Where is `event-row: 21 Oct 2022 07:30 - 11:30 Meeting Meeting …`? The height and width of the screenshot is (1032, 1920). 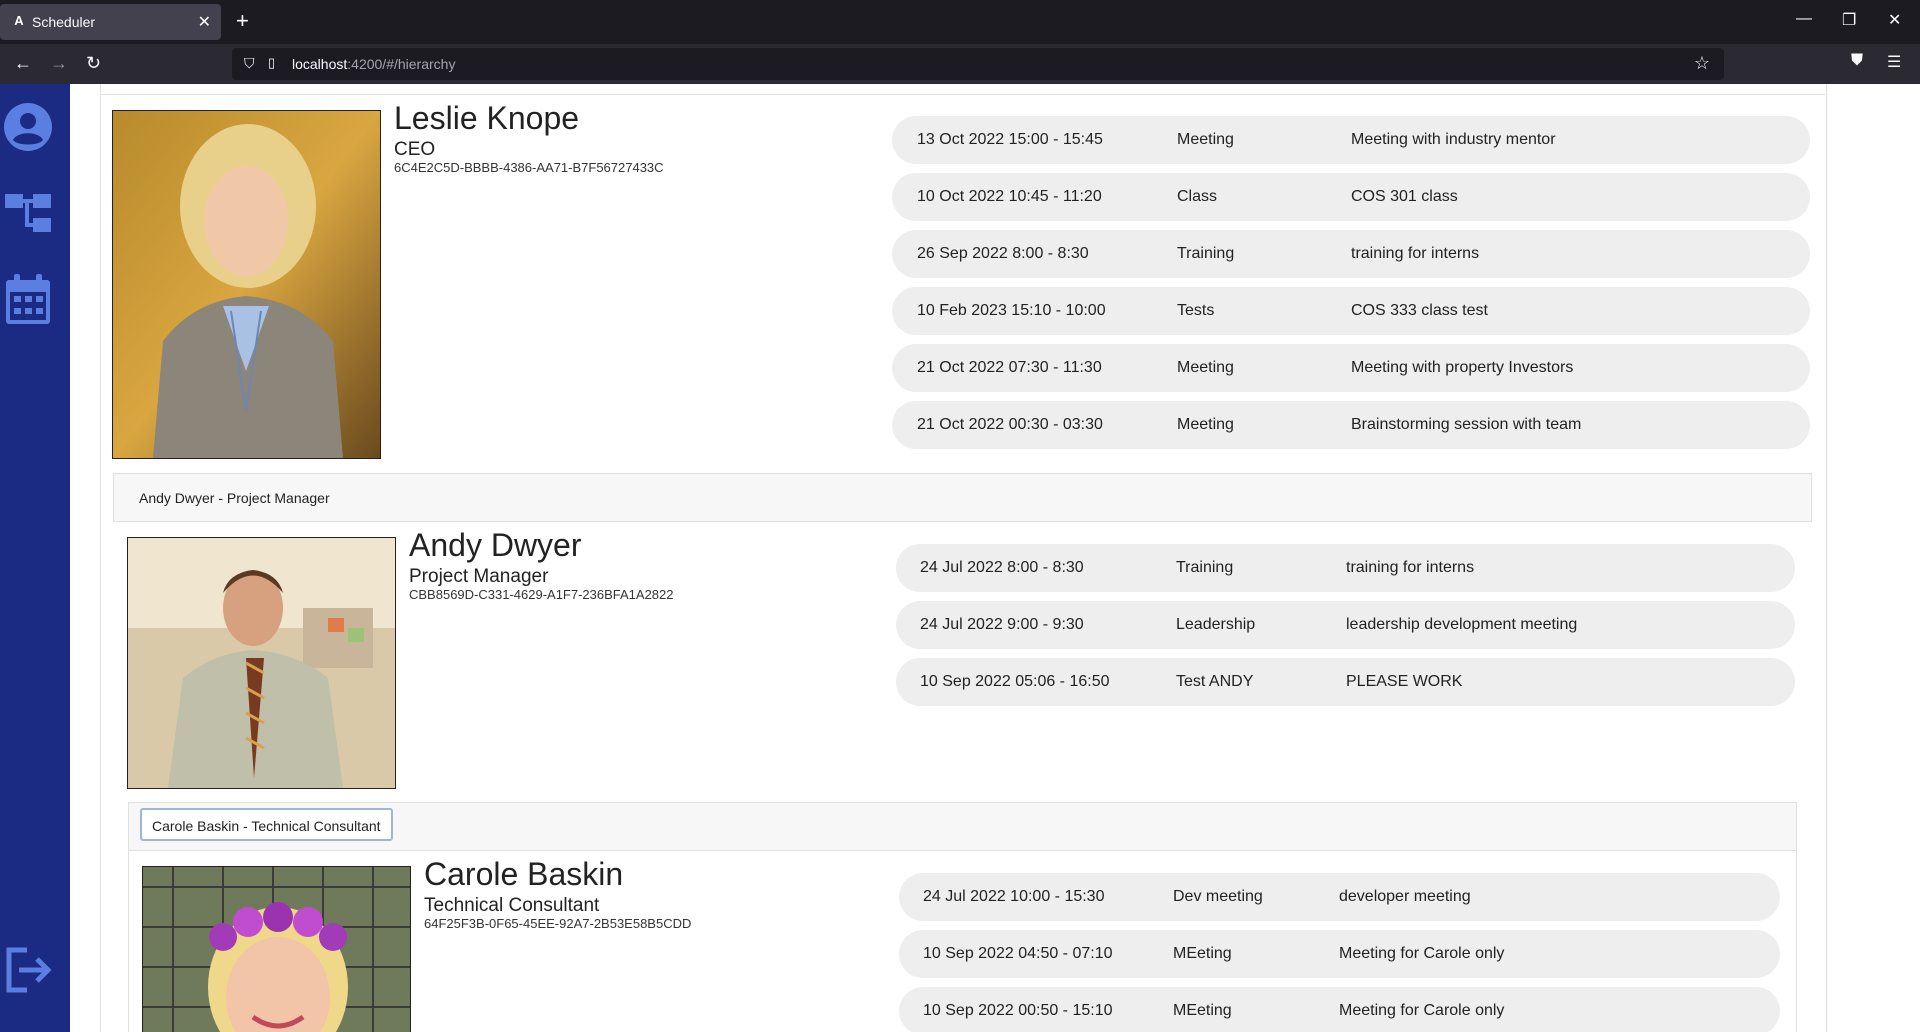
event-row: 21 Oct 2022 07:30 - 11:30 Meeting Meeting … is located at coordinates (1351, 368).